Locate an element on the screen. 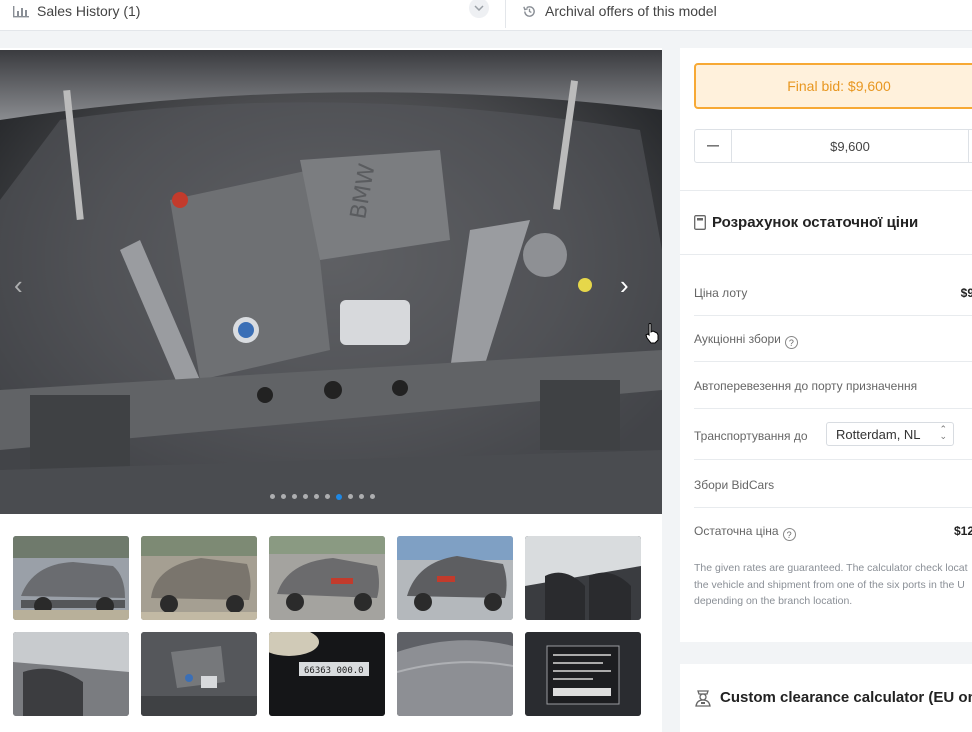 Image resolution: width=972 pixels, height=732 pixels. thumbnail-rear is located at coordinates (455, 578).